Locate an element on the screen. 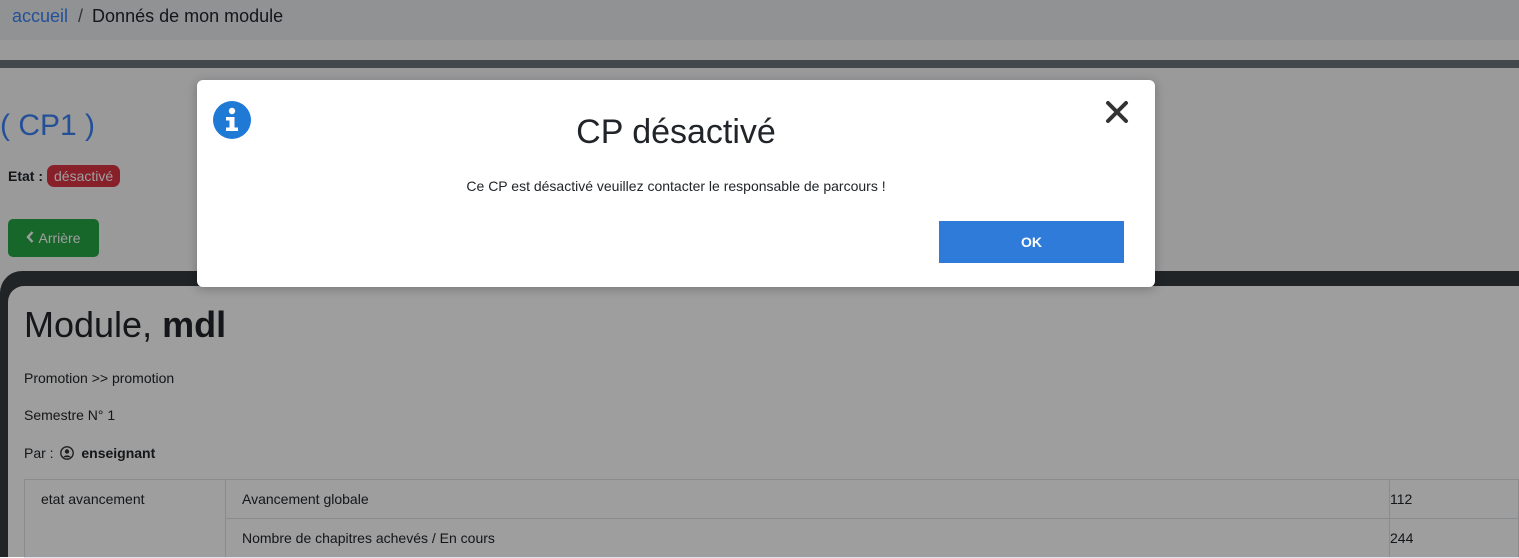 This screenshot has width=1519, height=558. ok-button: OK is located at coordinates (1031, 242).